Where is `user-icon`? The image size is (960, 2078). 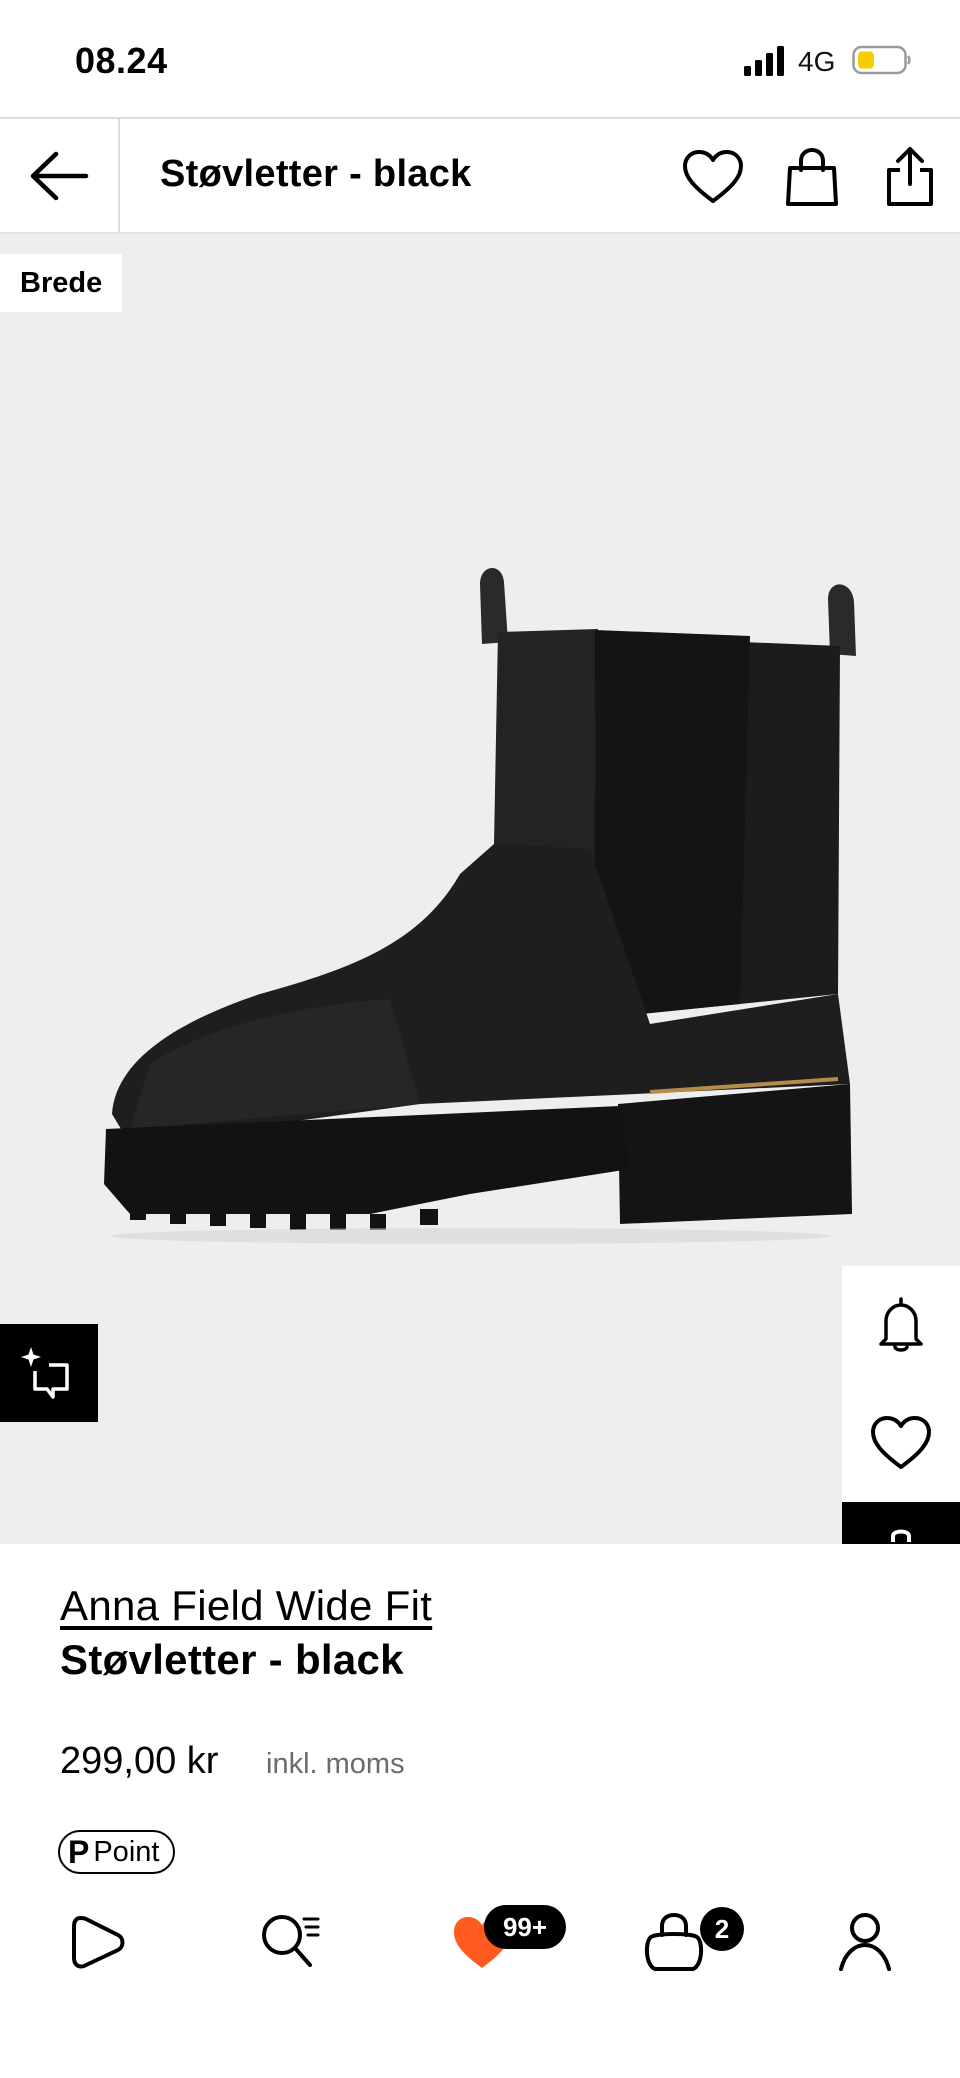
user-icon is located at coordinates (865, 1942).